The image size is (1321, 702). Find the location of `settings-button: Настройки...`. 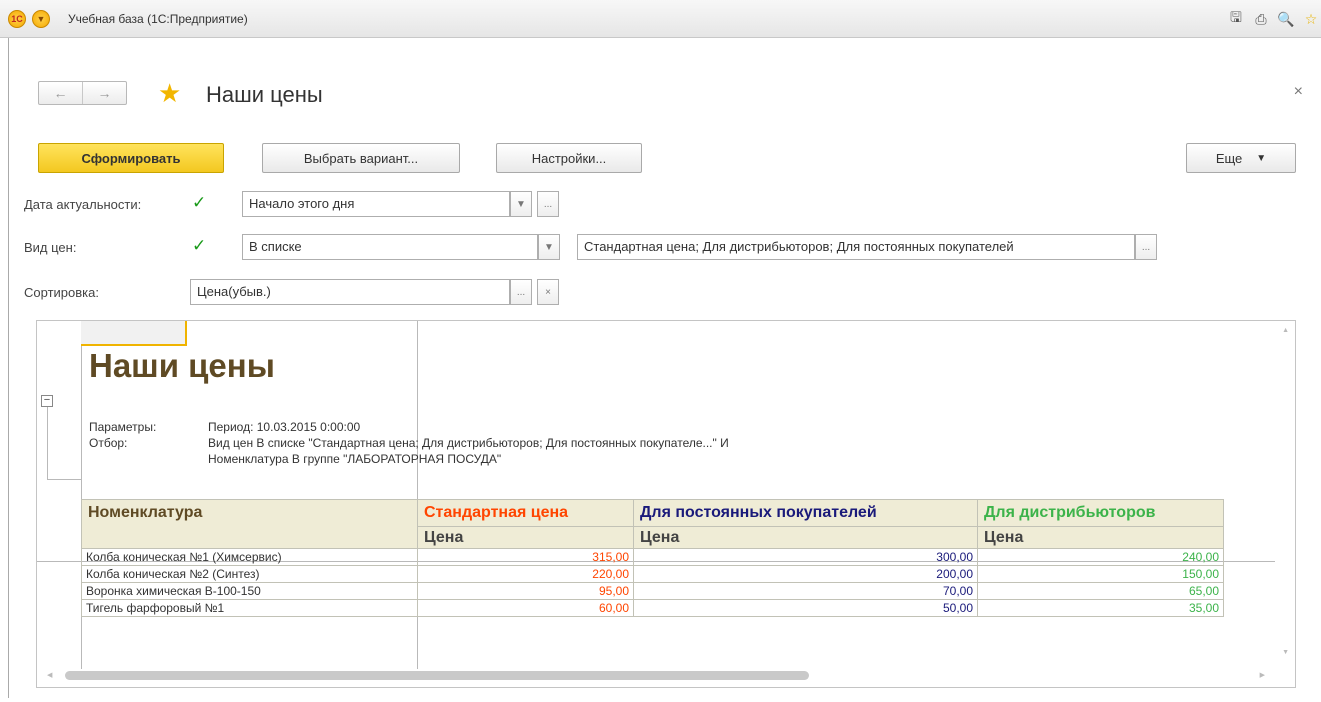

settings-button: Настройки... is located at coordinates (569, 158).